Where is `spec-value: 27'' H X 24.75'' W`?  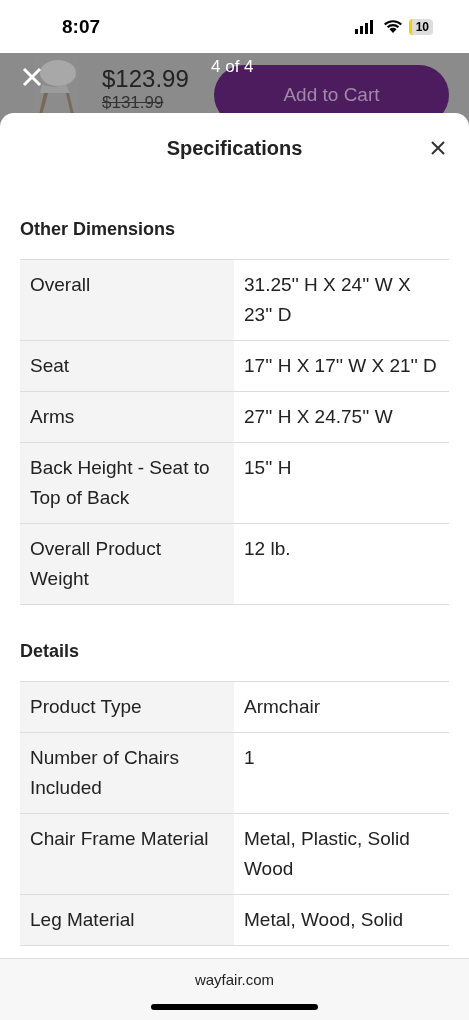 spec-value: 27'' H X 24.75'' W is located at coordinates (318, 417).